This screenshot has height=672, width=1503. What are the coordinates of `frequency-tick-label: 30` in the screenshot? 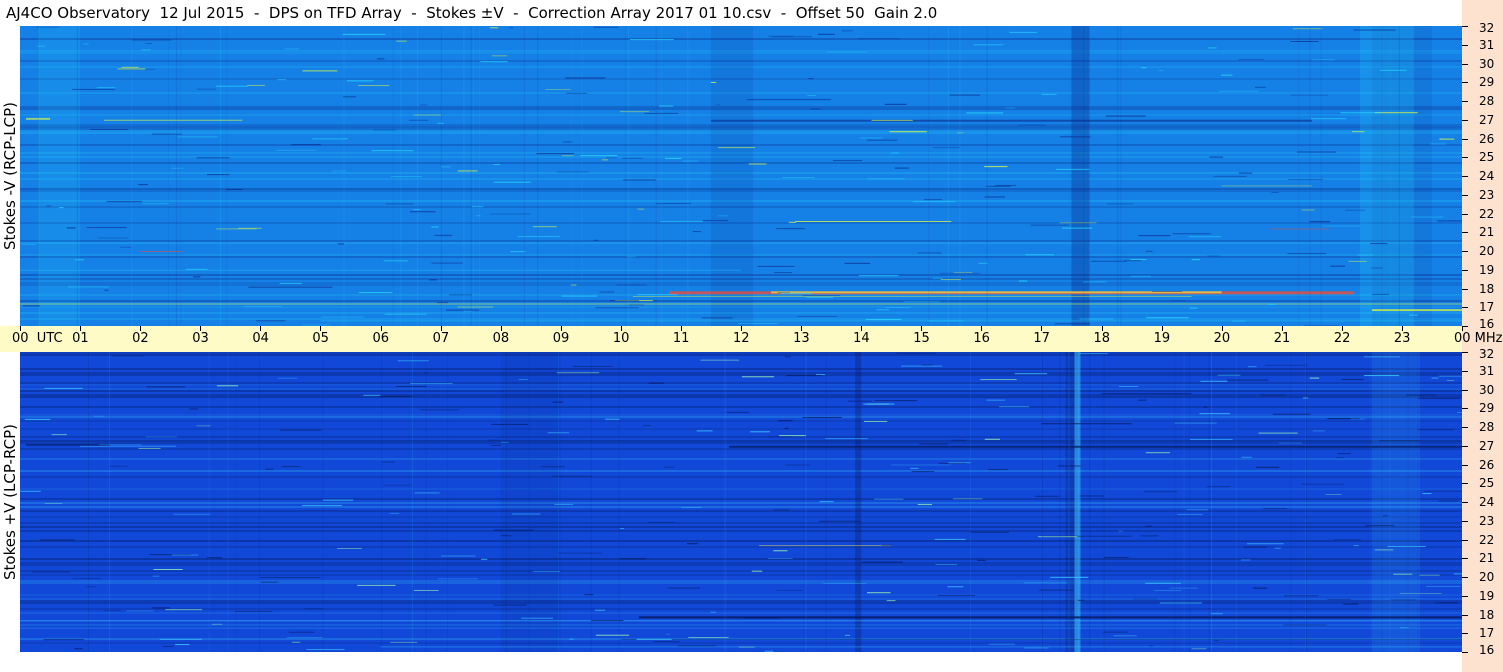 It's located at (1487, 63).